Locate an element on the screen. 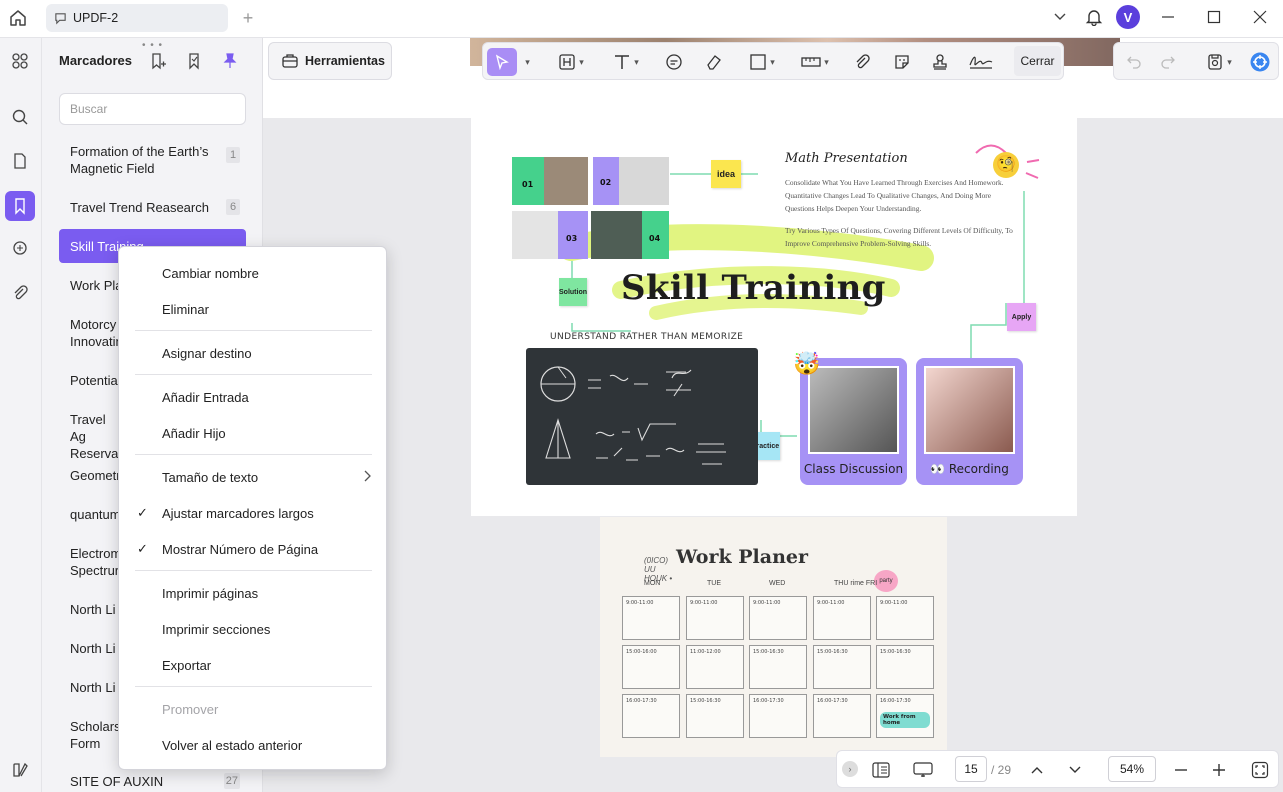  menu-item-label: Asignar destino is located at coordinates (207, 353).